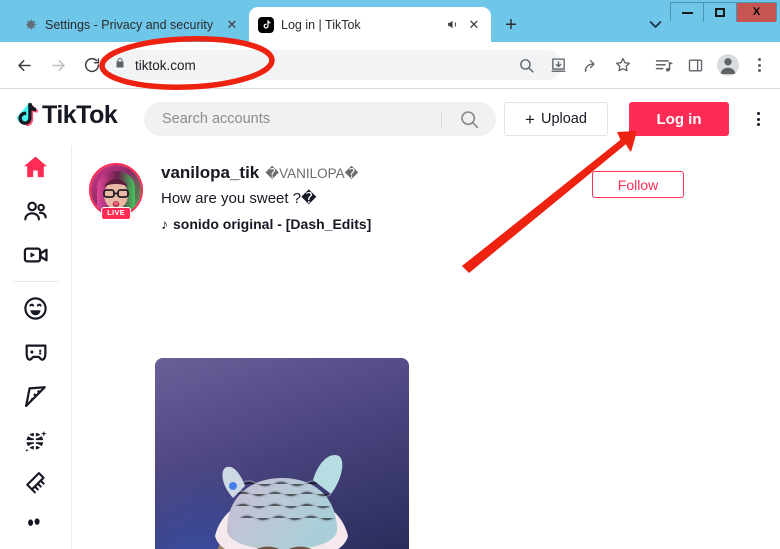 This screenshot has width=780, height=549. Describe the element at coordinates (511, 25) in the screenshot. I see `new-tab-button: +` at that location.